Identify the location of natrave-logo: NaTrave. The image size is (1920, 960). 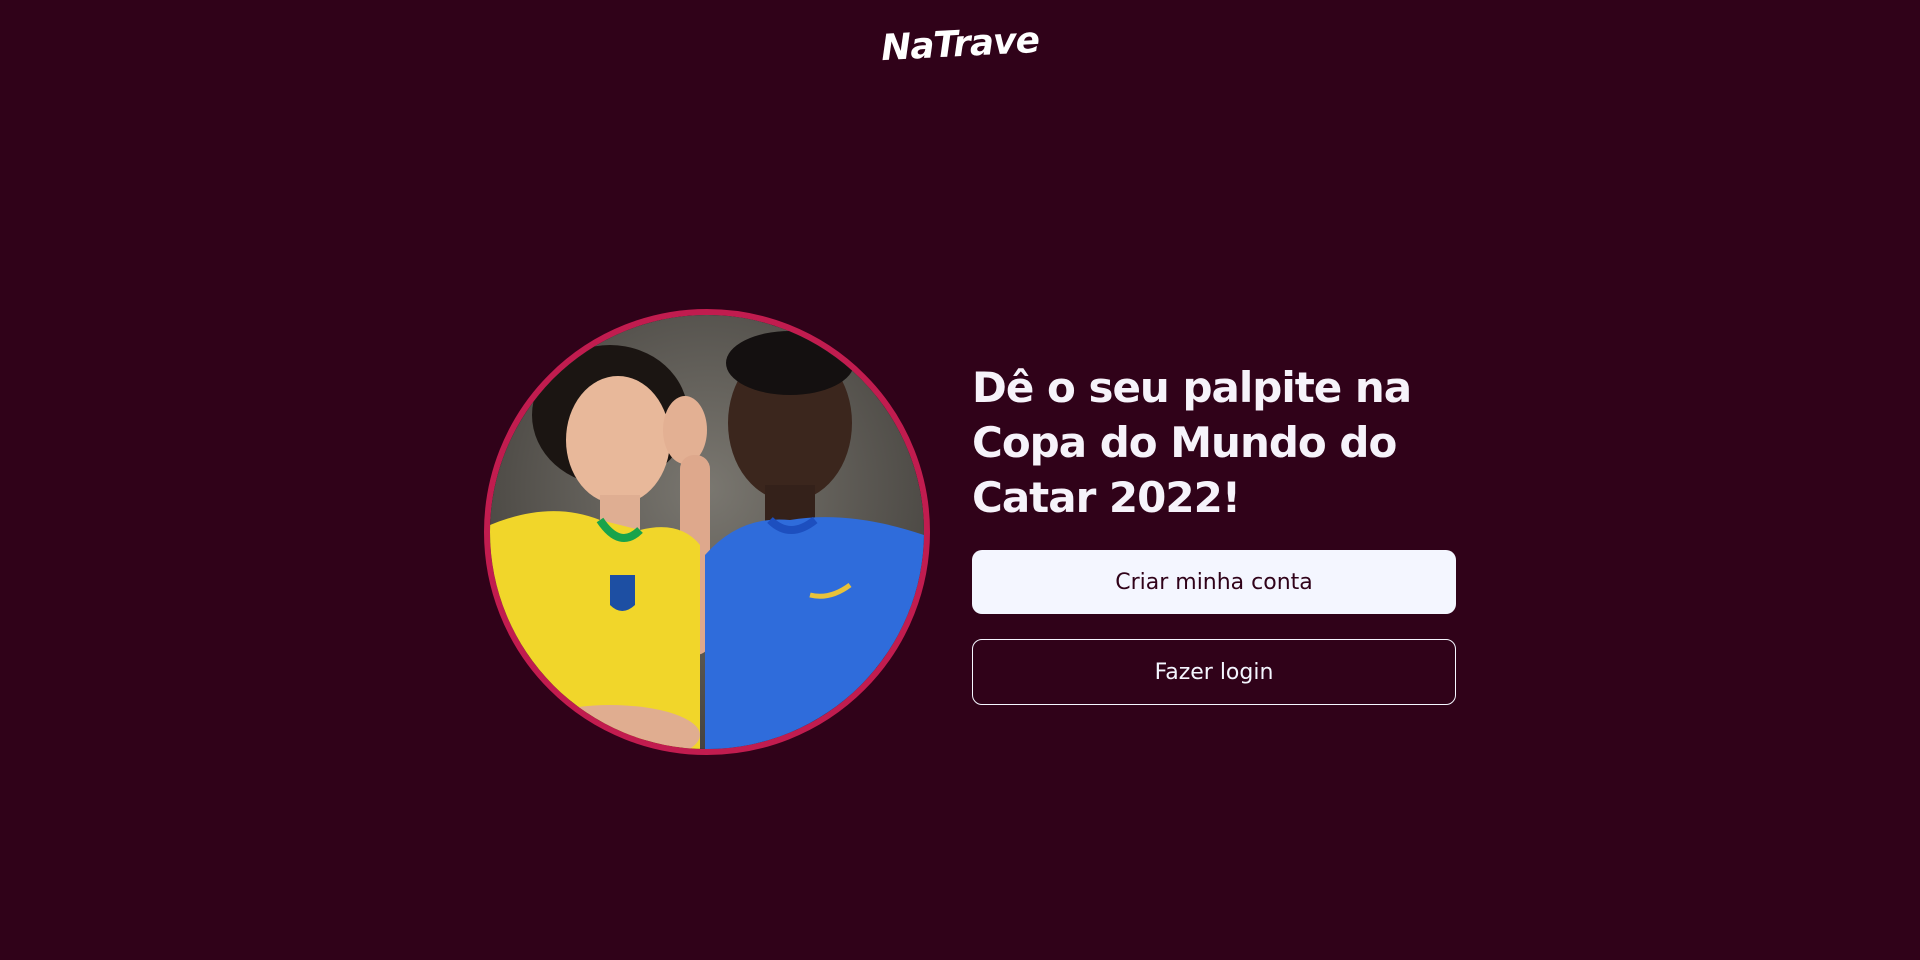
(960, 44).